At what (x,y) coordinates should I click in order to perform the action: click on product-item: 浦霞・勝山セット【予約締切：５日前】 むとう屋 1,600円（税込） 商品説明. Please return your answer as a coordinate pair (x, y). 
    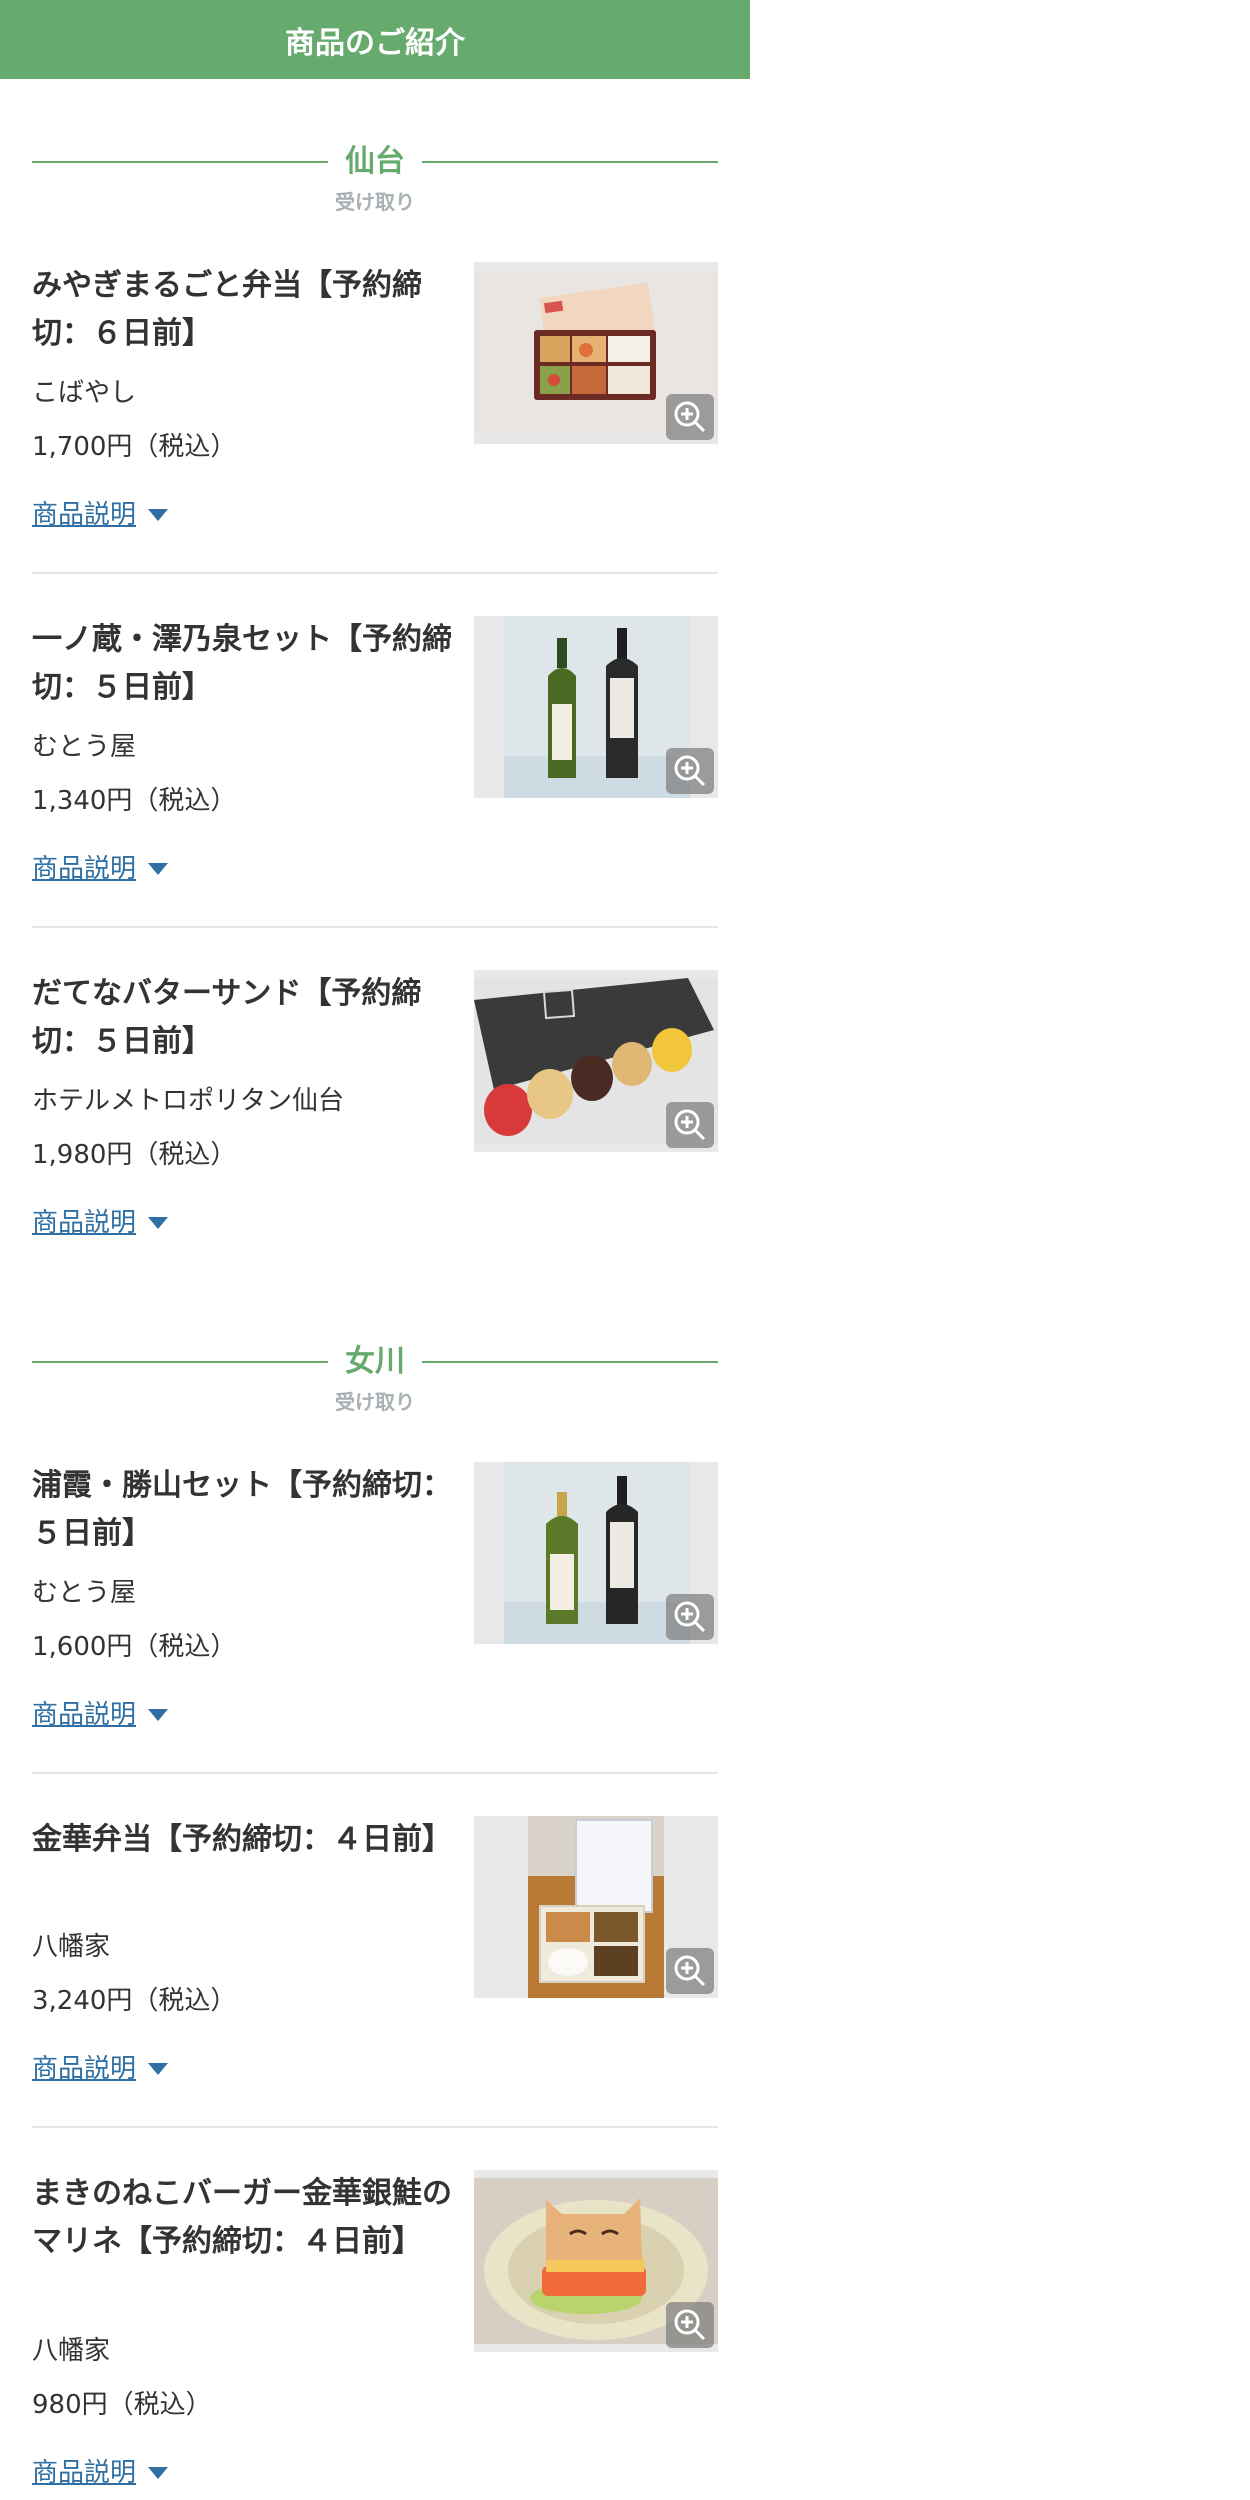
    Looking at the image, I should click on (375, 1602).